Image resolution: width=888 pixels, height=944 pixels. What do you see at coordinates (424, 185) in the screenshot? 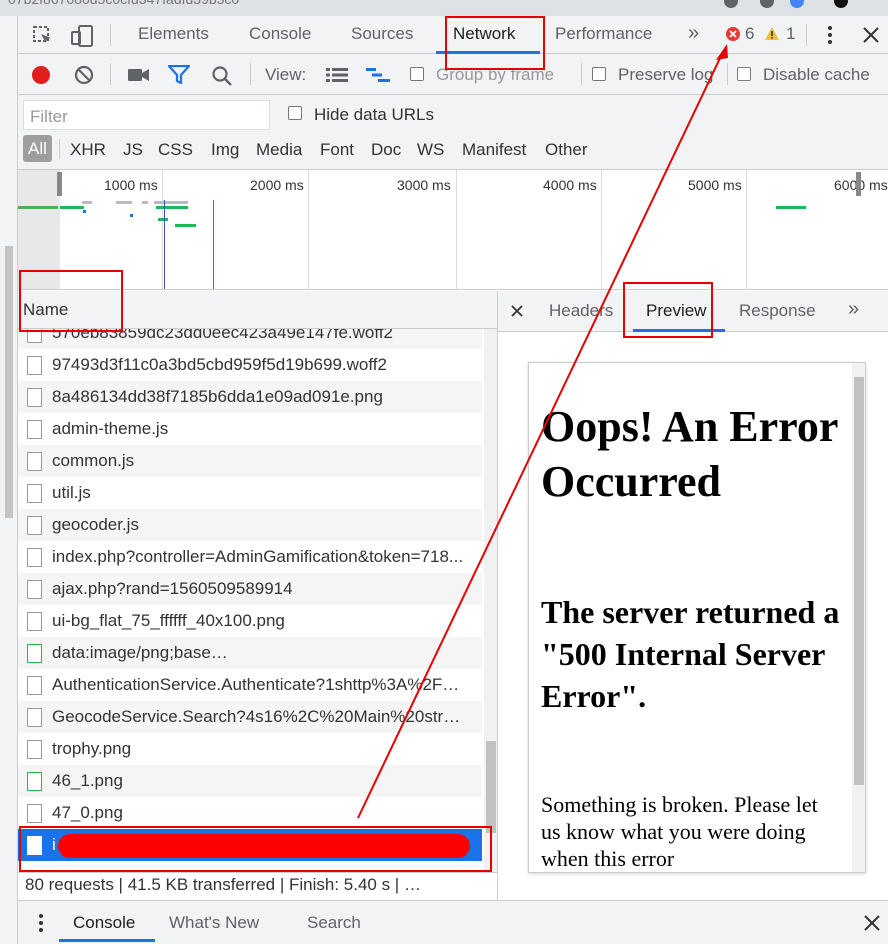
I see `timeline-tick: 3000 ms` at bounding box center [424, 185].